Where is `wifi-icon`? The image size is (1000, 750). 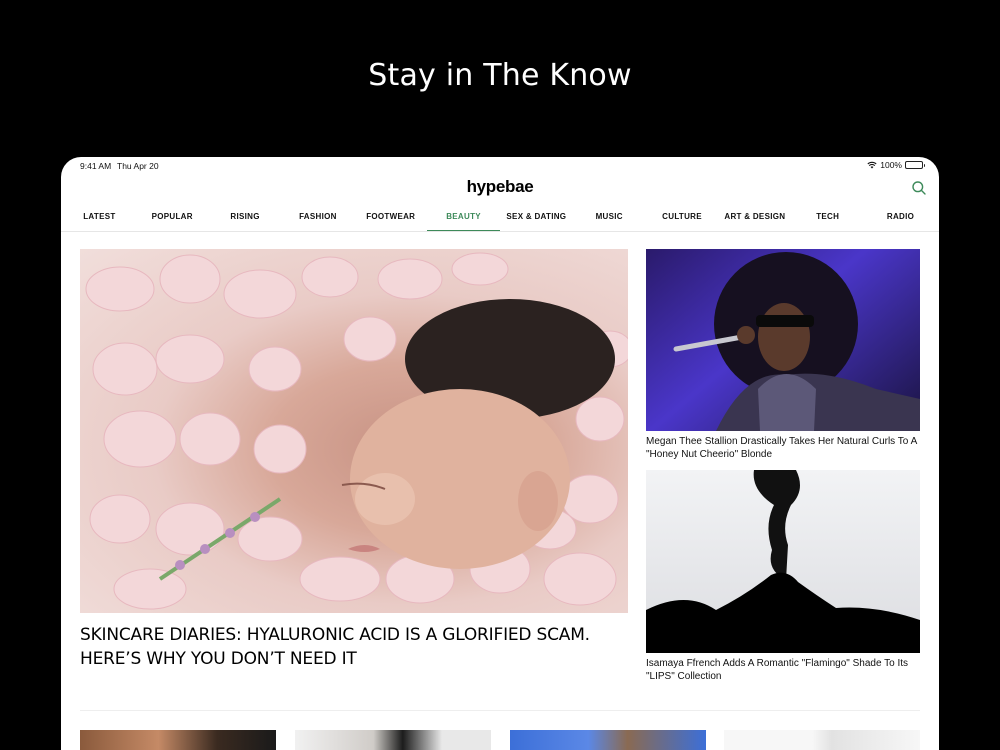 wifi-icon is located at coordinates (872, 165).